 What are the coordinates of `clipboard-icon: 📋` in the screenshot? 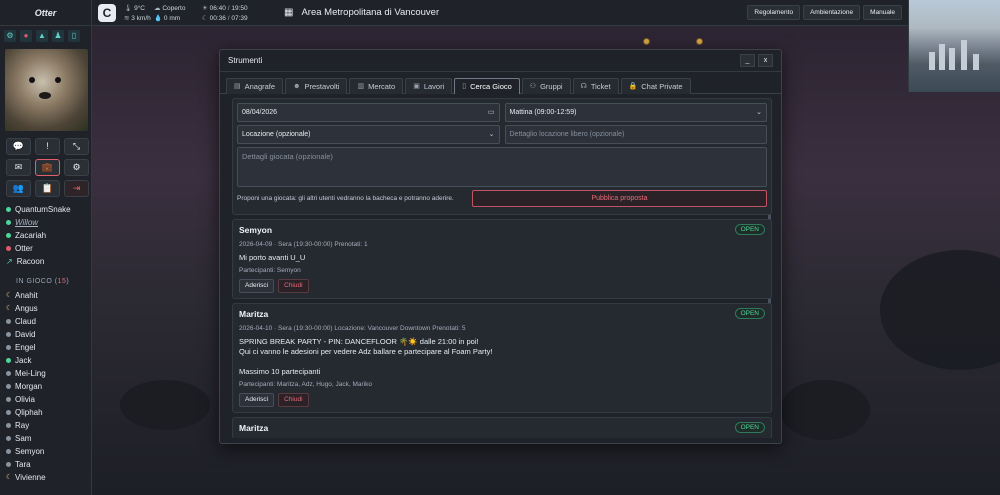 It's located at (47, 188).